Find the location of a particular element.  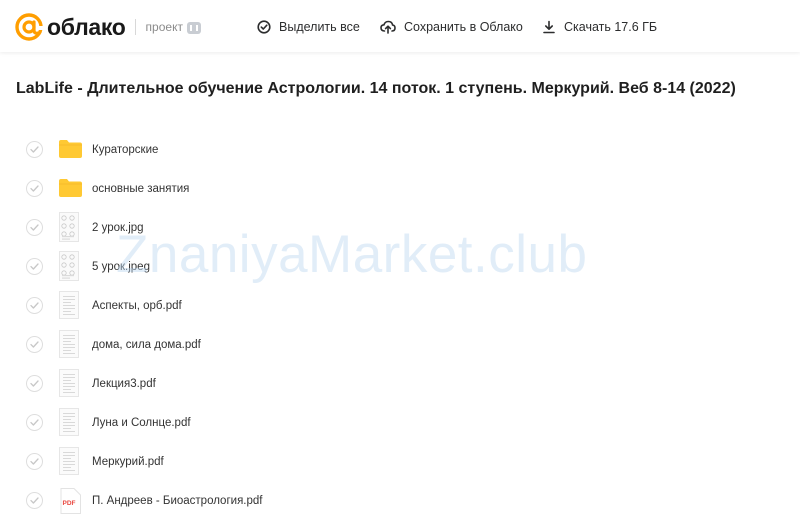

vk-badge-icon is located at coordinates (193, 28).